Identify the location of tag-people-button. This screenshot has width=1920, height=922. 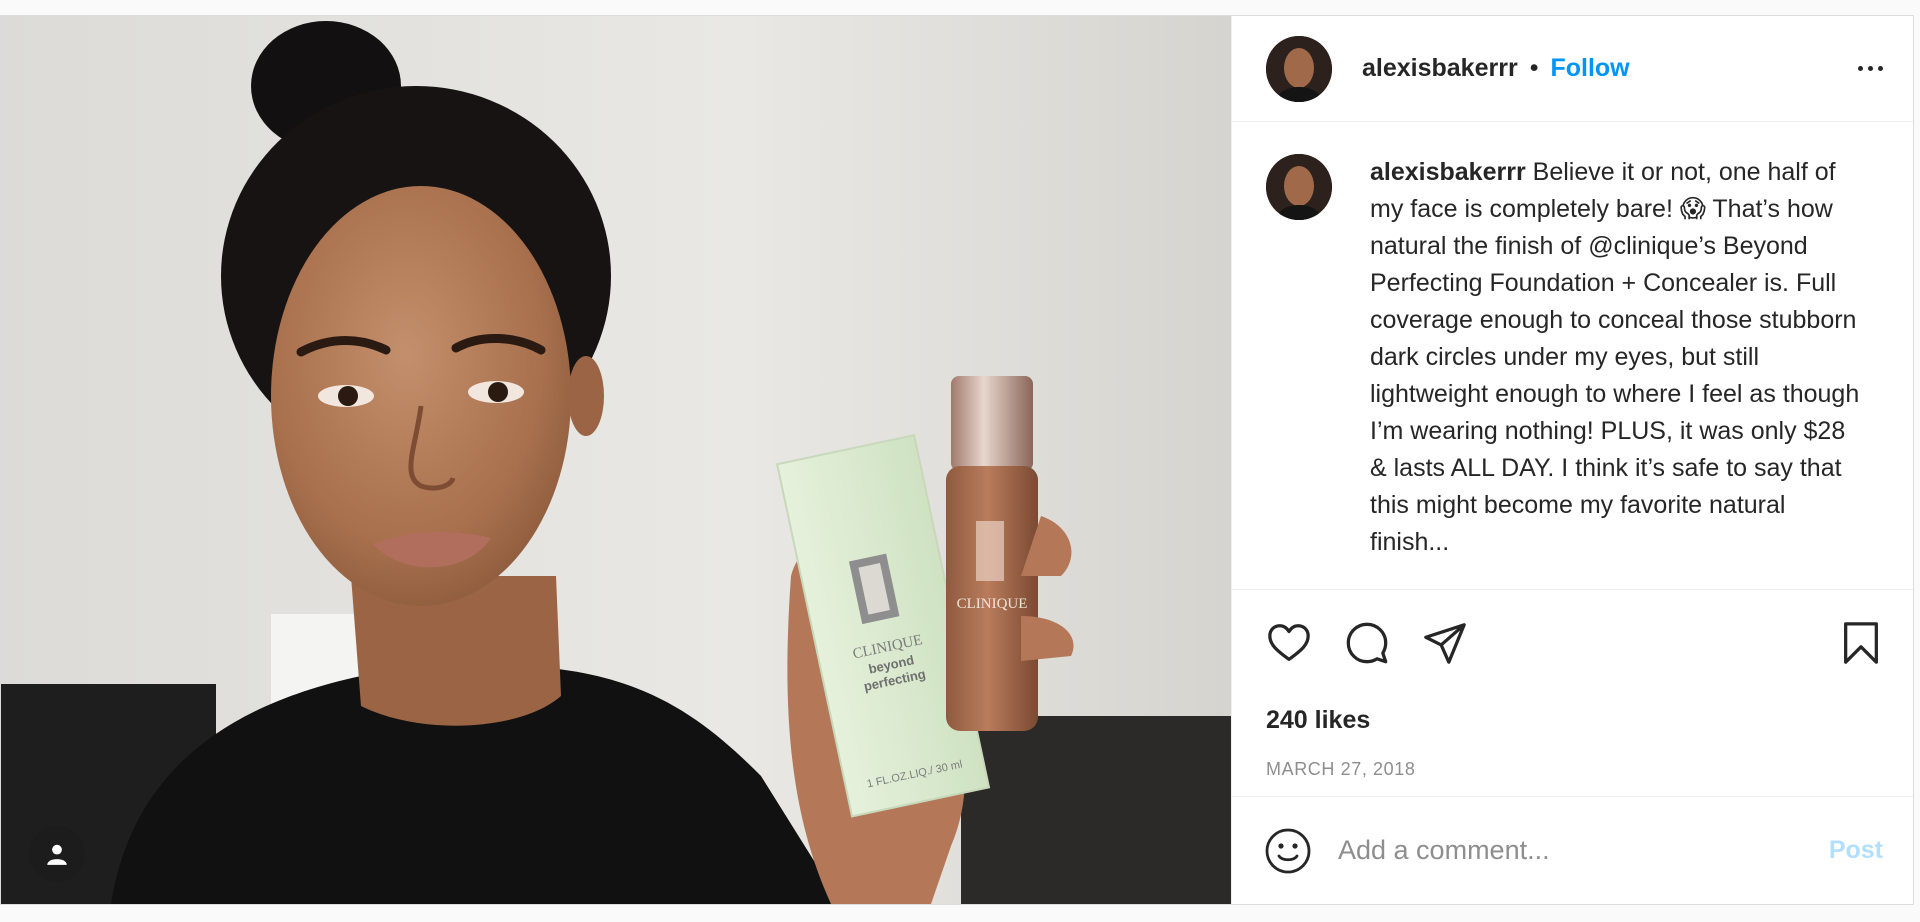
(57, 854).